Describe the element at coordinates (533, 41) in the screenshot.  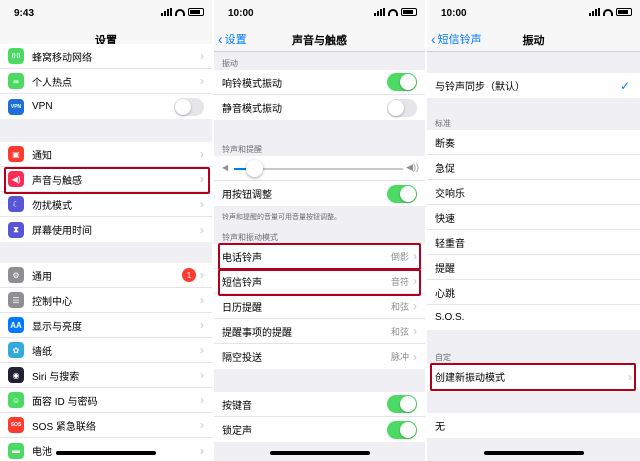
I see `page-title: 振动` at that location.